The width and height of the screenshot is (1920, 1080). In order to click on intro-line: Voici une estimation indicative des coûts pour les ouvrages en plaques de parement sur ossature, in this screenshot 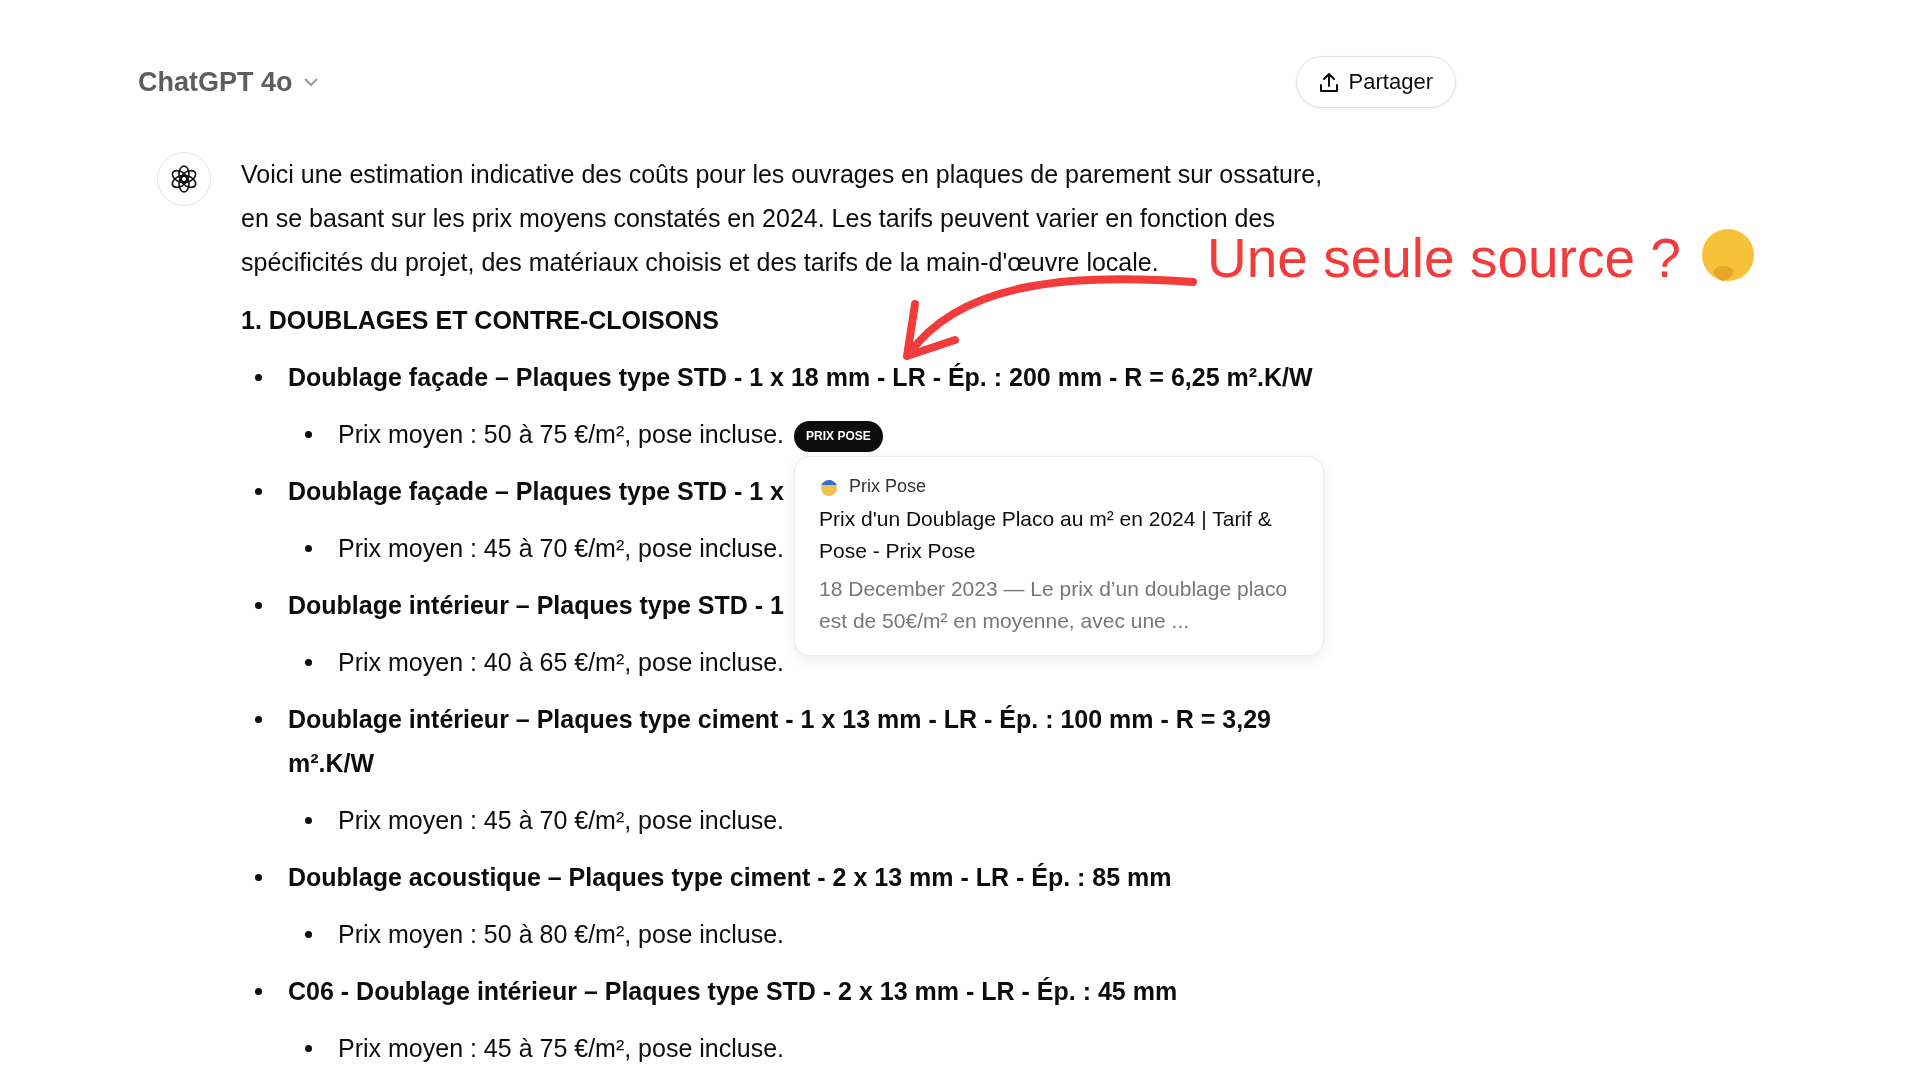, I will do `click(782, 174)`.